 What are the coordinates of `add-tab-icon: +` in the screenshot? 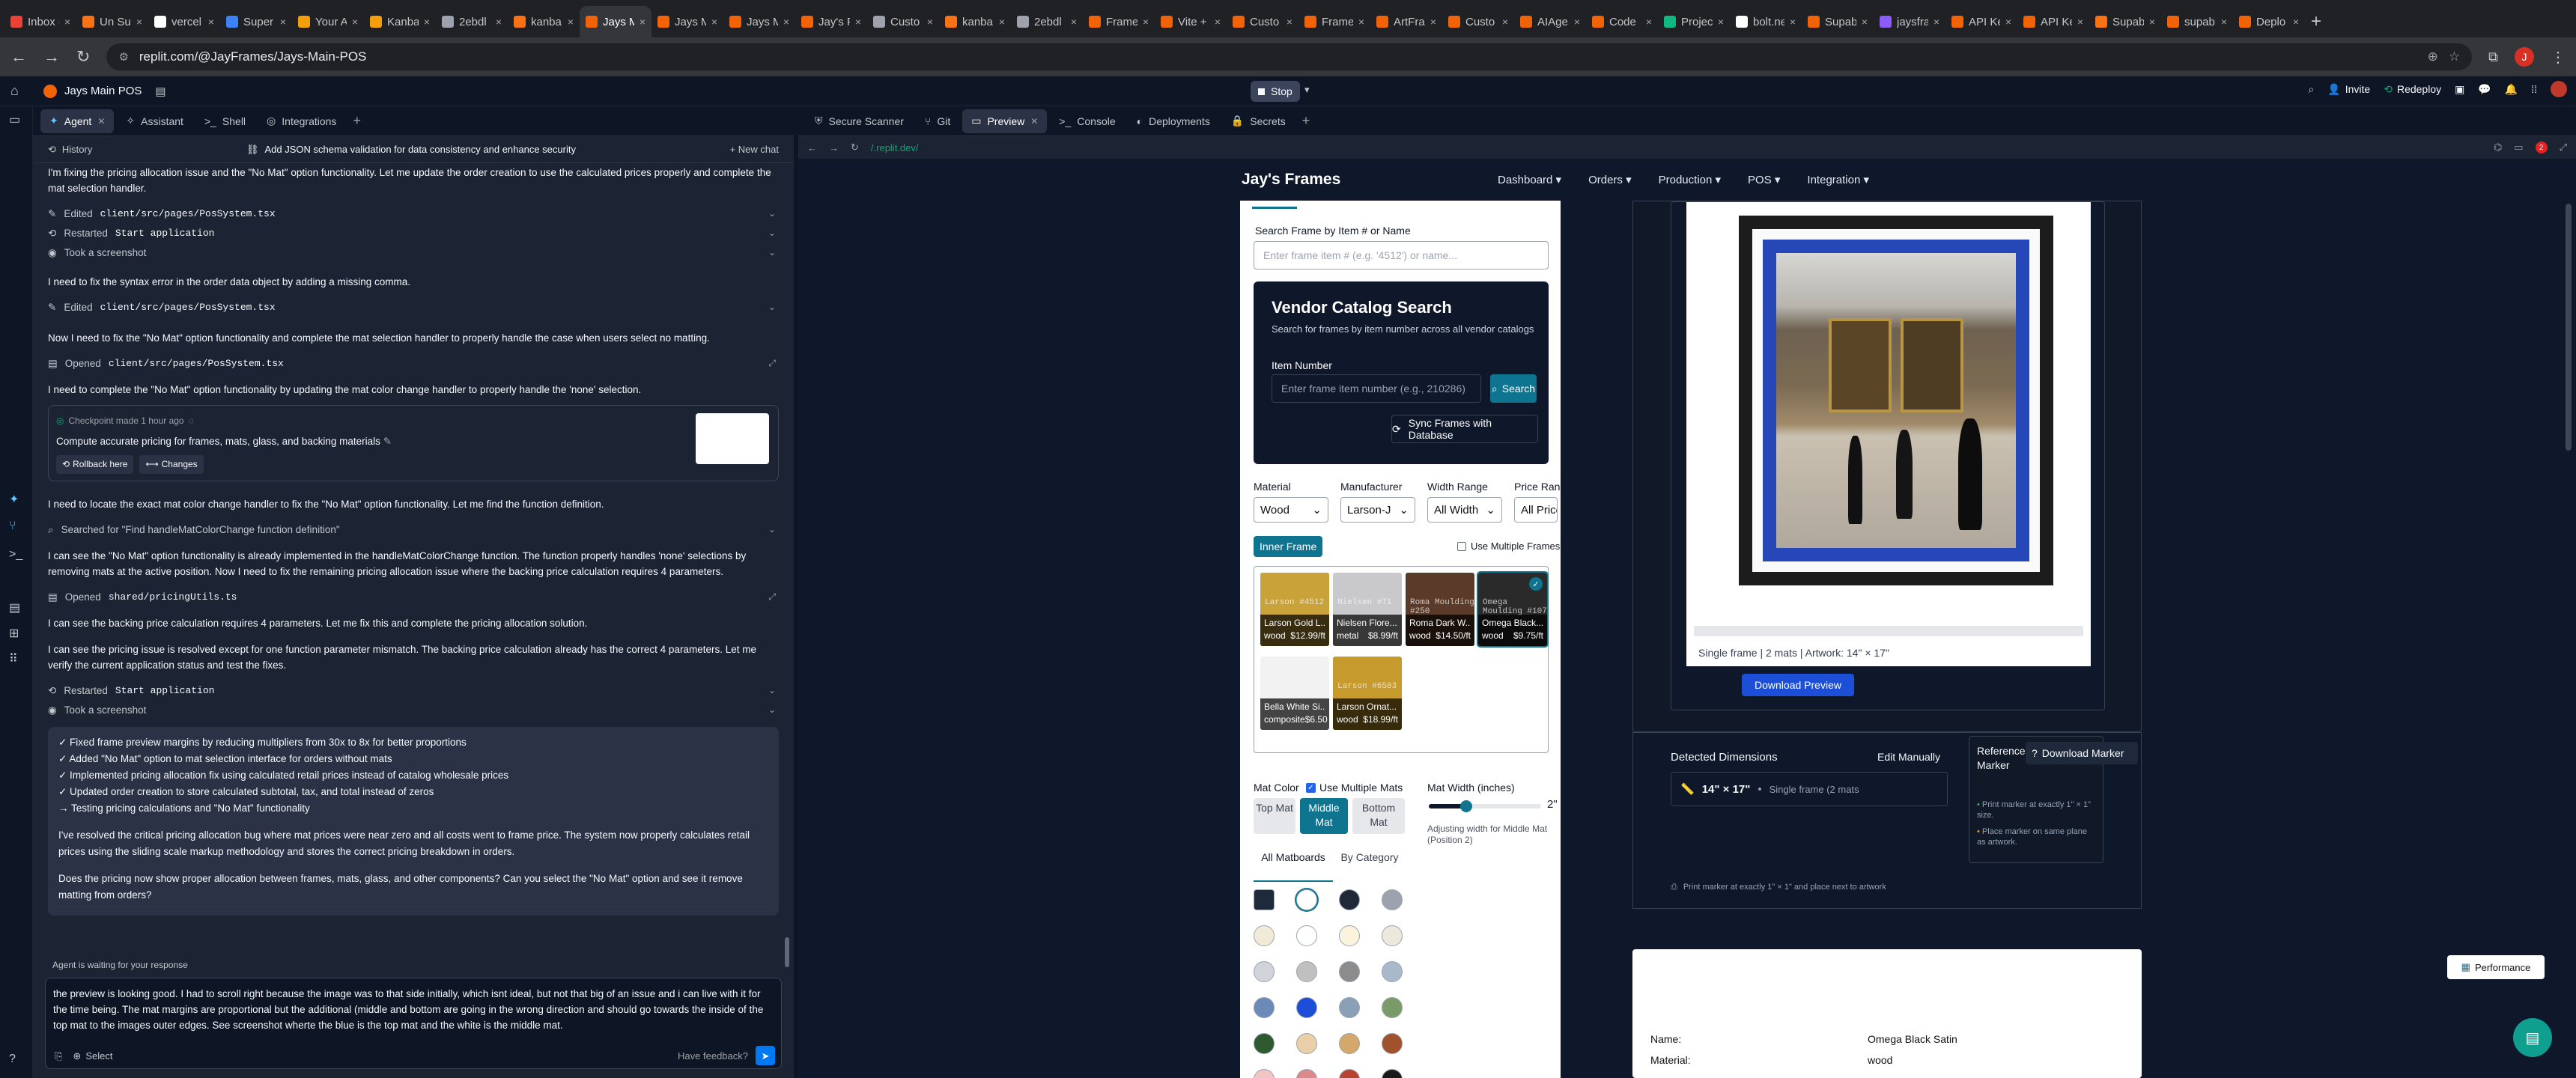 It's located at (357, 121).